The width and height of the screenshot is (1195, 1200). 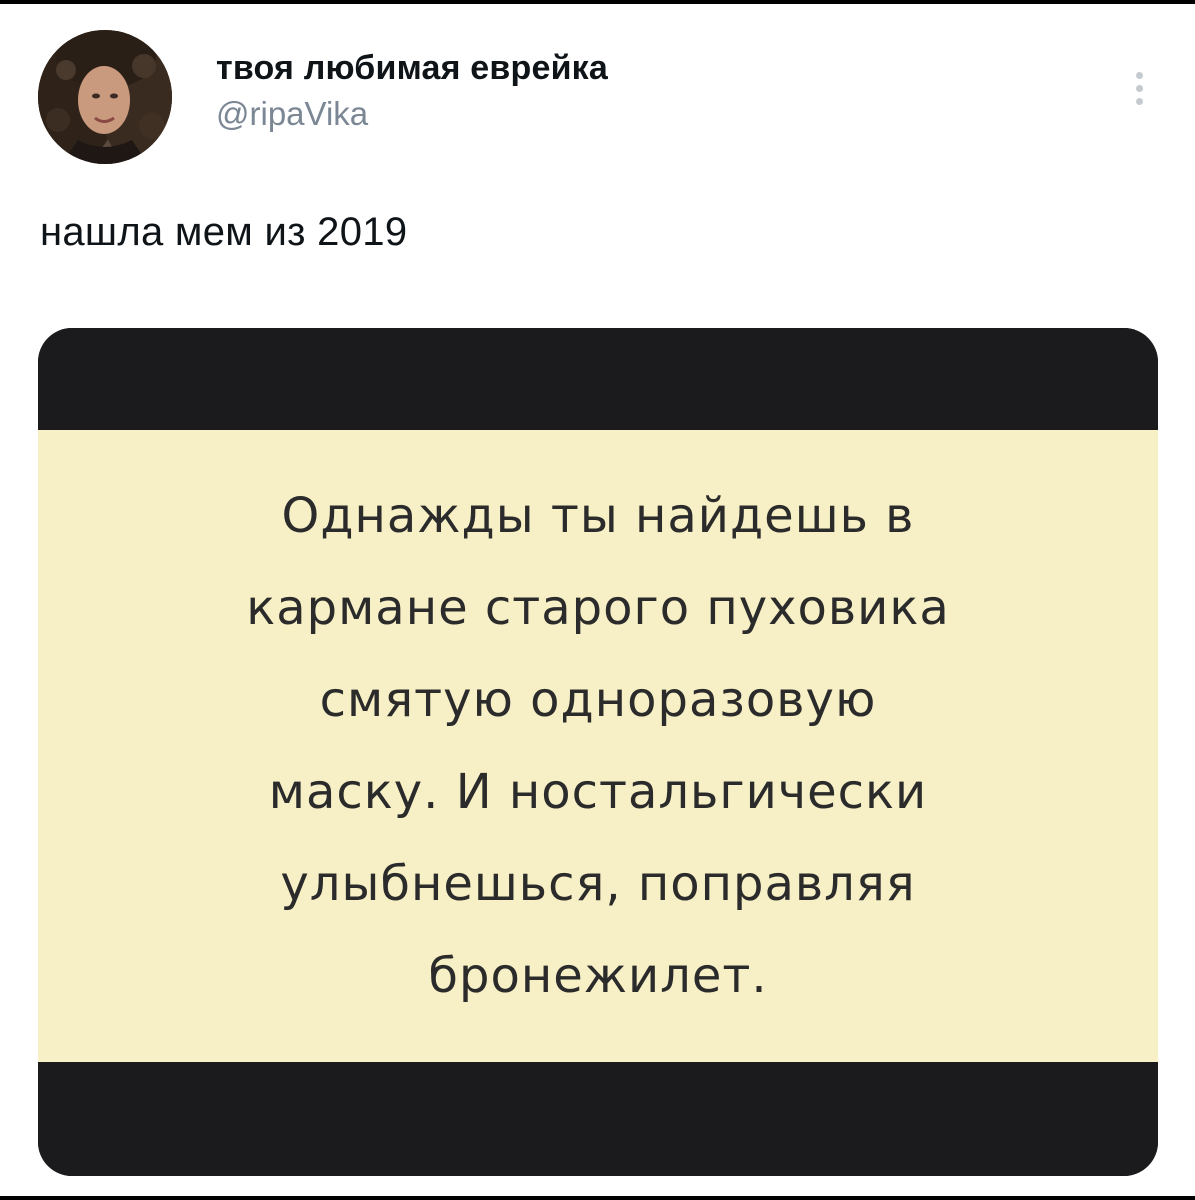 What do you see at coordinates (224, 232) in the screenshot?
I see `tweet-text: нашла мем из 2019` at bounding box center [224, 232].